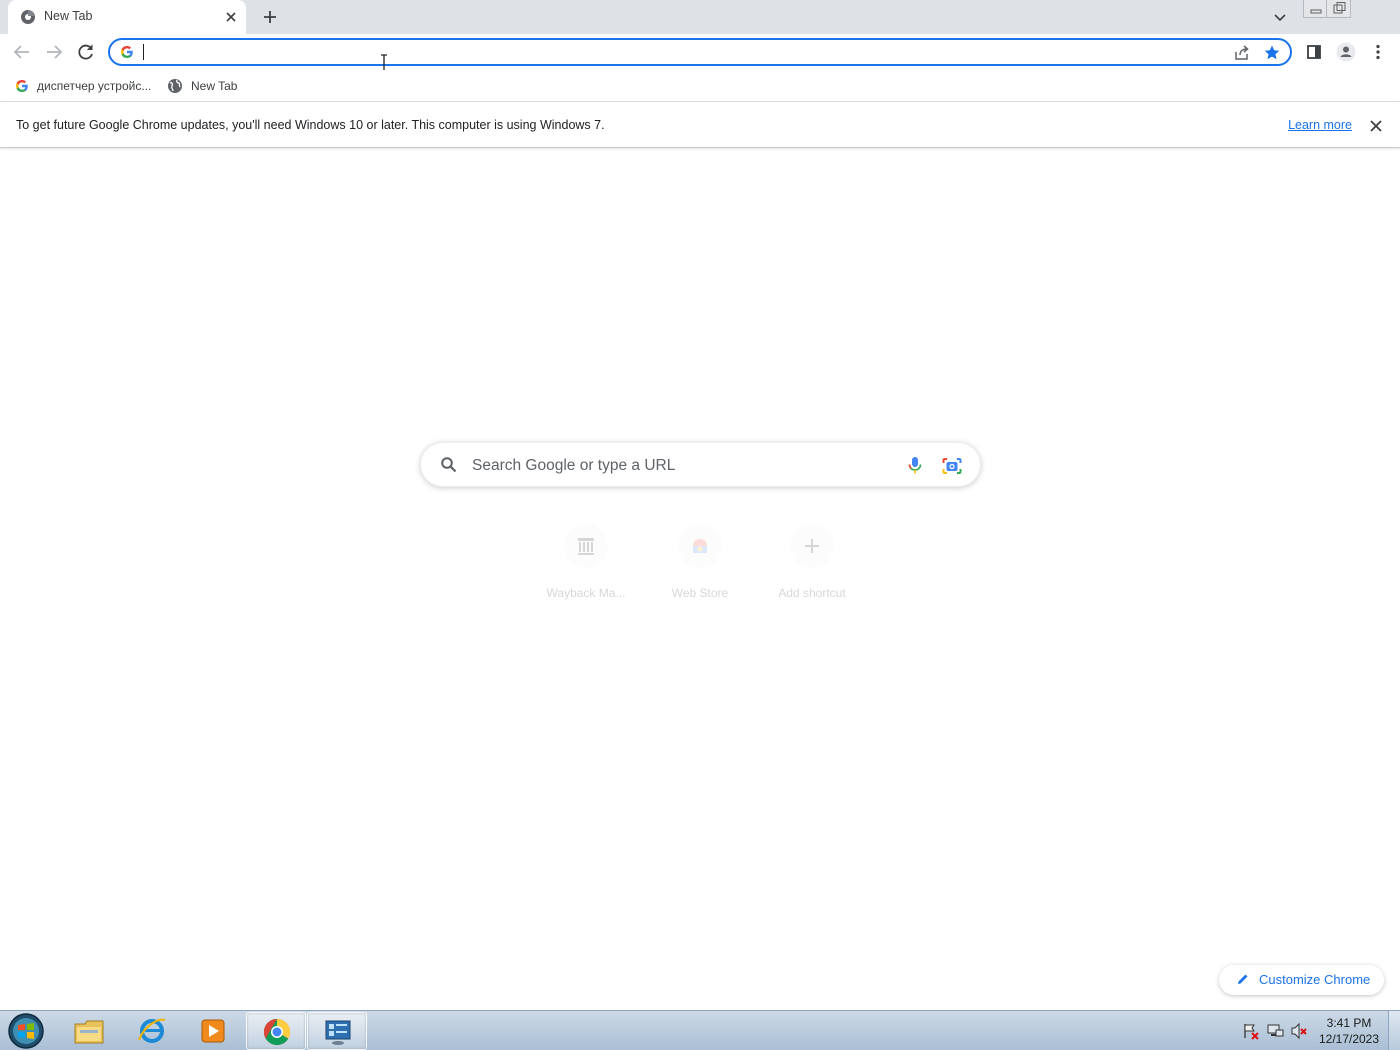 This screenshot has height=1050, width=1400. I want to click on shortcut-label: Add shortcut, so click(812, 593).